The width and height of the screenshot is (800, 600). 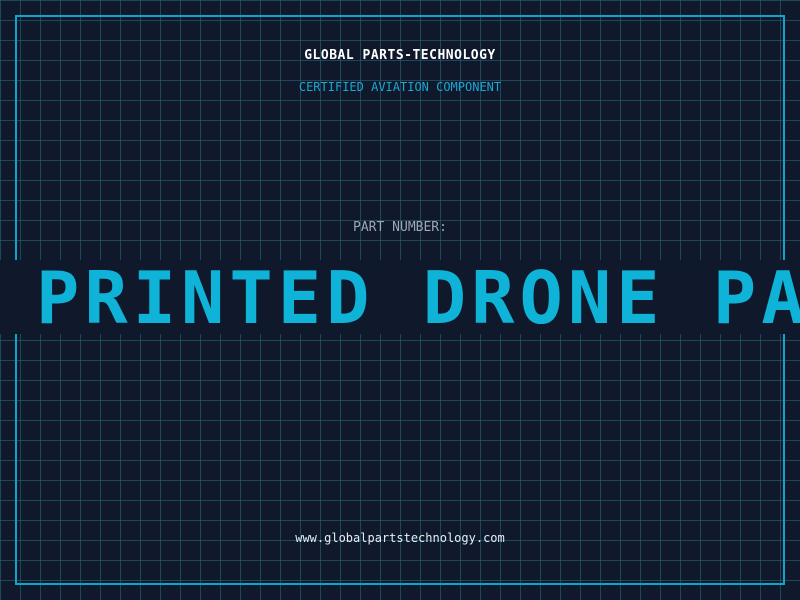 I want to click on part-number-banner: PRINTED DRONE PAR, so click(x=400, y=297).